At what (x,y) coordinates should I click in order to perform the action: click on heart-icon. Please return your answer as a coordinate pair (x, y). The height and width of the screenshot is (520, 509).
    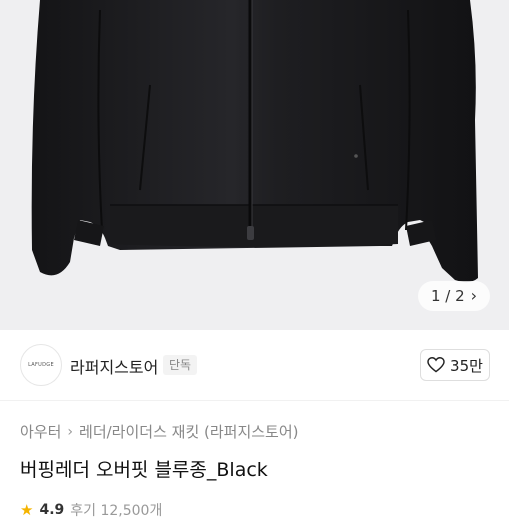
    Looking at the image, I should click on (436, 365).